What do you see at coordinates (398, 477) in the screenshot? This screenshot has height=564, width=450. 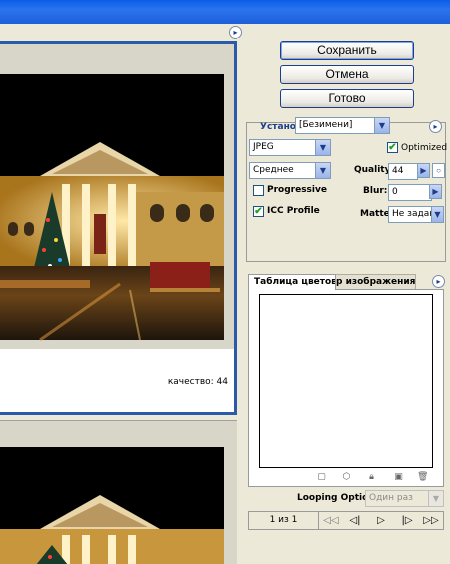 I see `new-color-icon: ▣` at bounding box center [398, 477].